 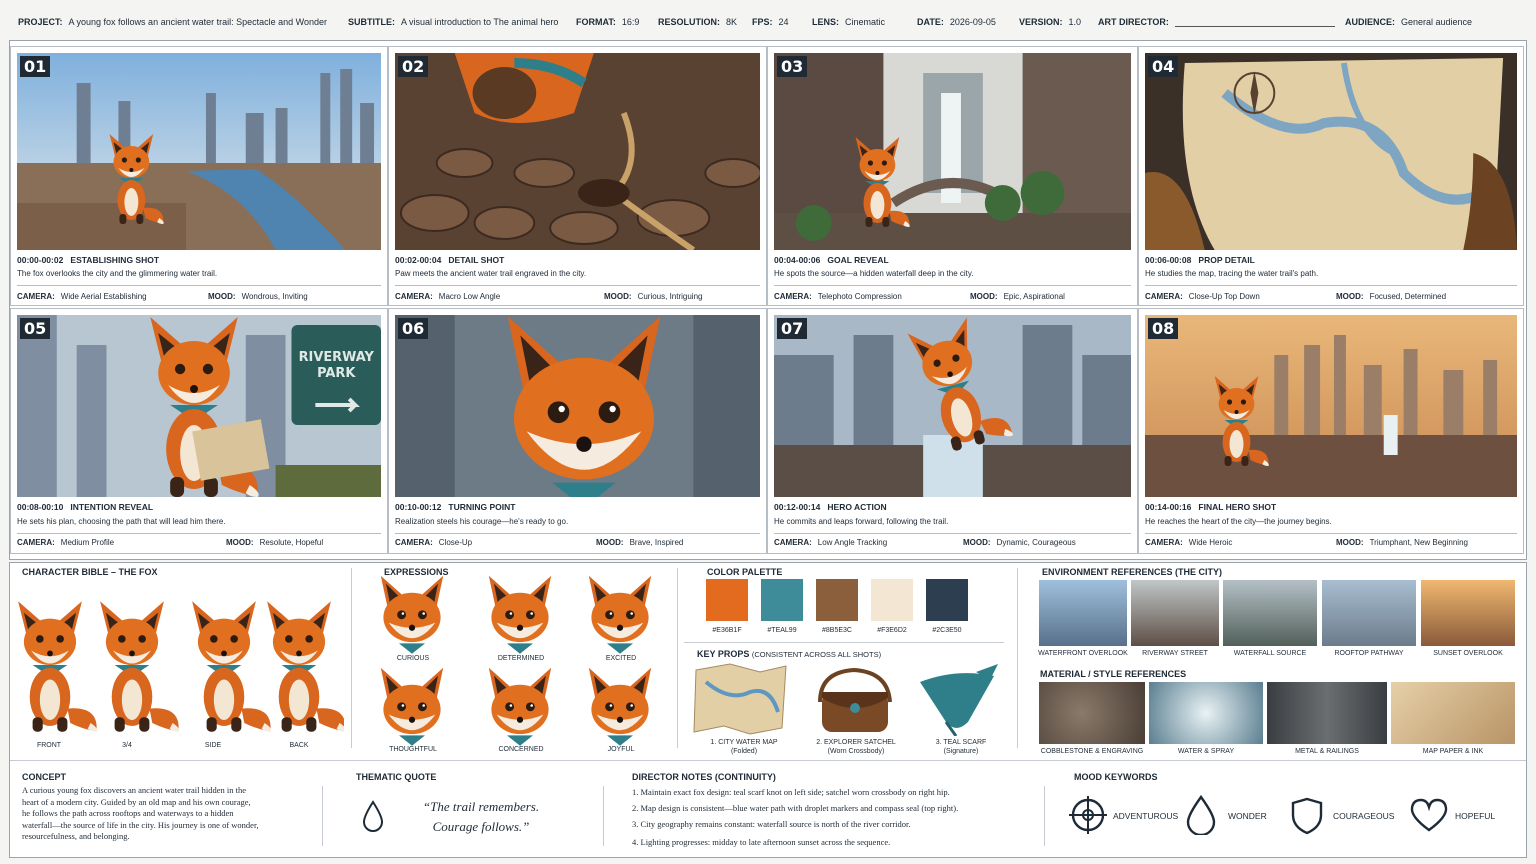 I want to click on header-lens: LENS: Cinematic, so click(x=849, y=22).